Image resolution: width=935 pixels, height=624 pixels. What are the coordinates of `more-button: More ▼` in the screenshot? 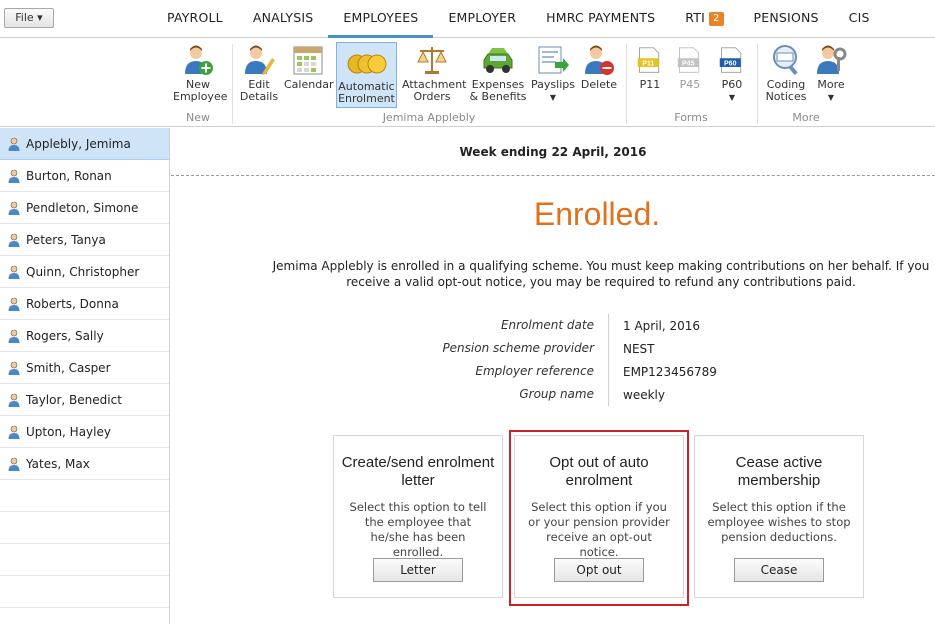 It's located at (831, 76).